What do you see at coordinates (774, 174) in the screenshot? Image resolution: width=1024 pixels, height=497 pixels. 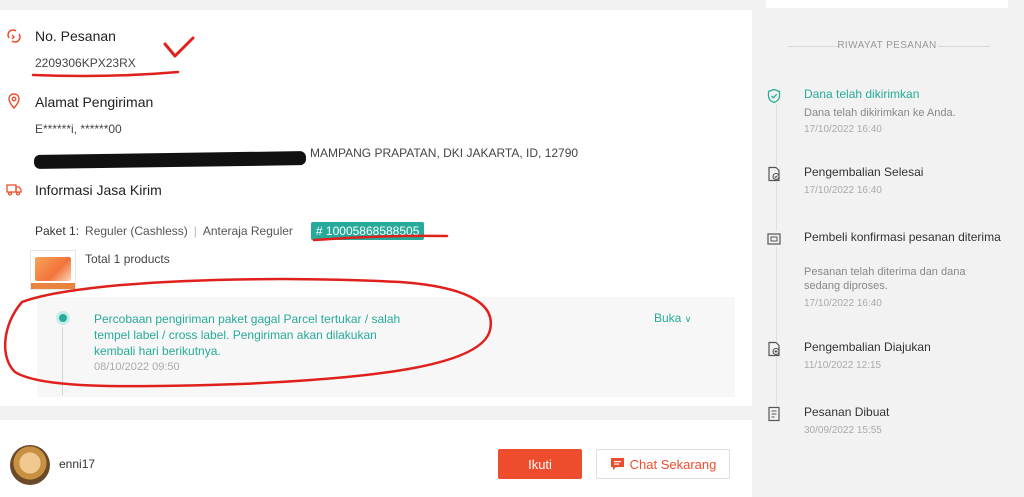 I see `return-done-icon` at bounding box center [774, 174].